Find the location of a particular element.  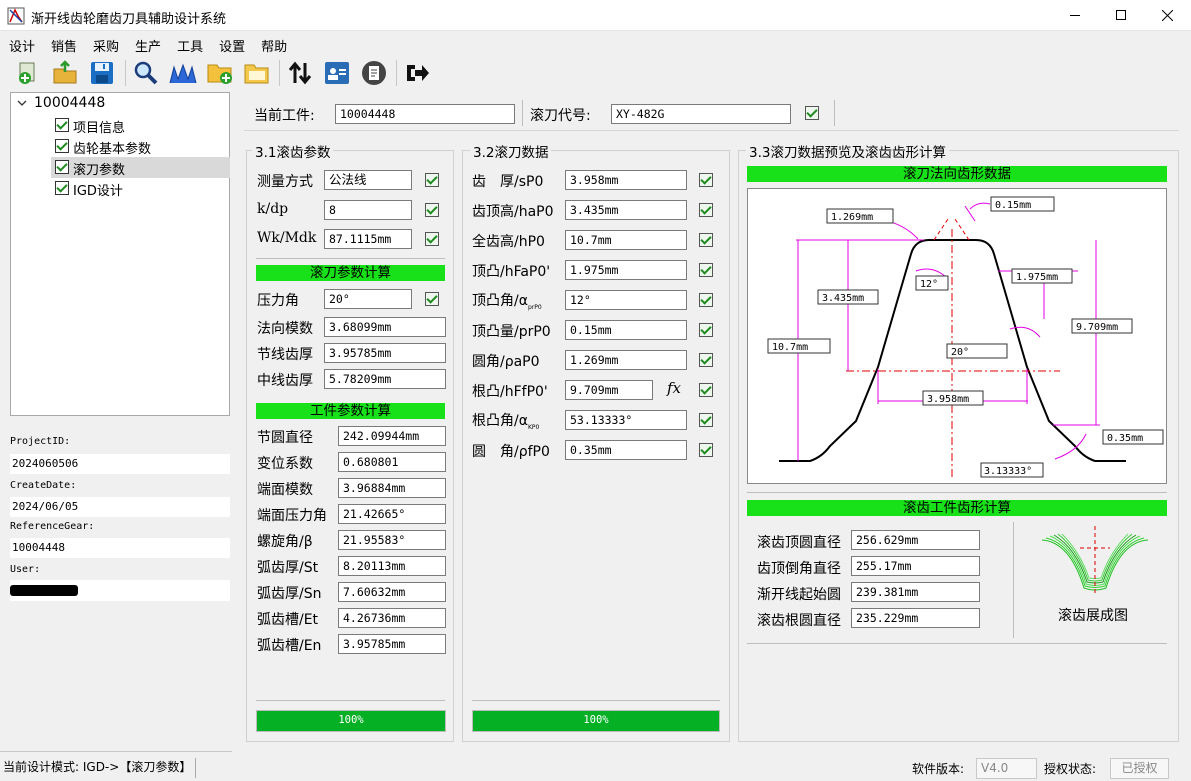

maximize-button is located at coordinates (1121, 15).